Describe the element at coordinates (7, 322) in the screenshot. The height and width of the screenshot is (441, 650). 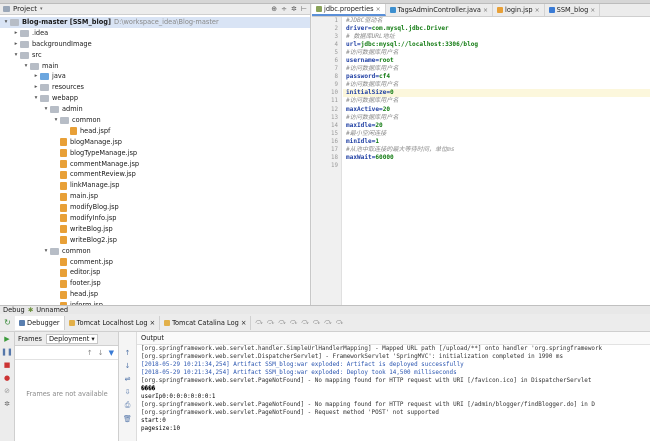
I see `rerun-icon: ↻` at that location.